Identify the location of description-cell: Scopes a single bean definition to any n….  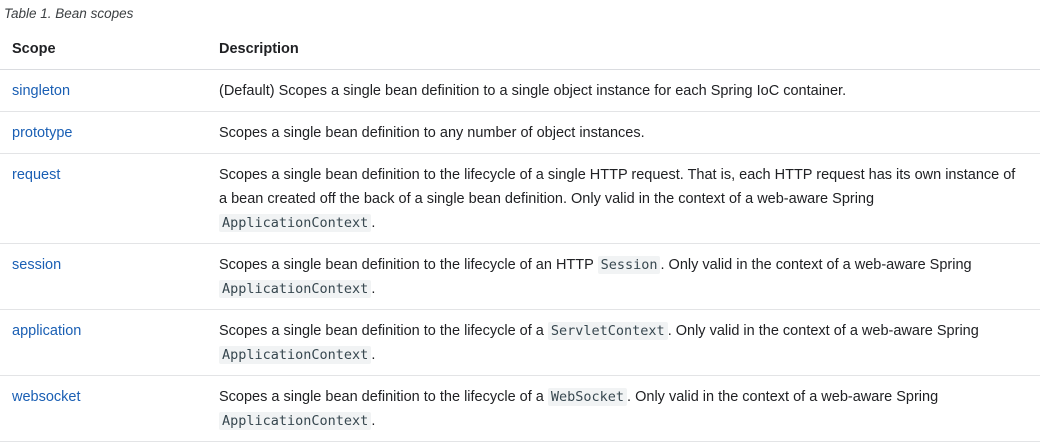
(625, 132).